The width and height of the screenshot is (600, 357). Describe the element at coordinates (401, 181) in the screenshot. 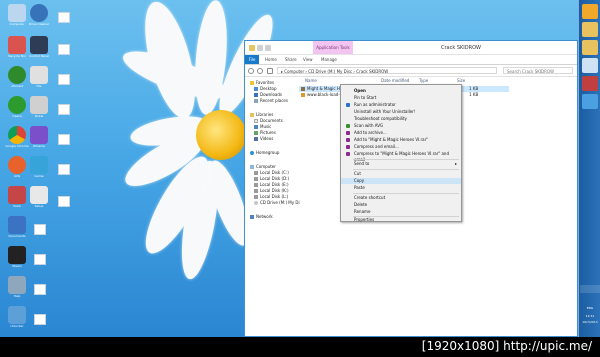

I see `menu-item-copy: Copy` at that location.